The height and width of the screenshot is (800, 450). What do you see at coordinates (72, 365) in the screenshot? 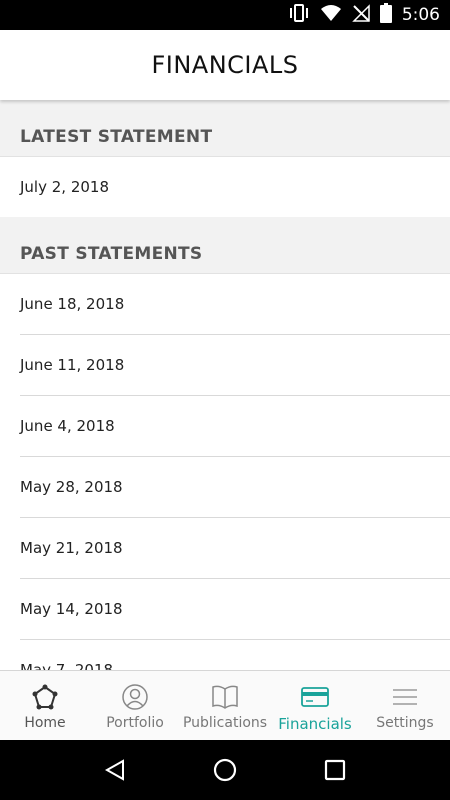
I see `statement-date: June 11, 2018` at bounding box center [72, 365].